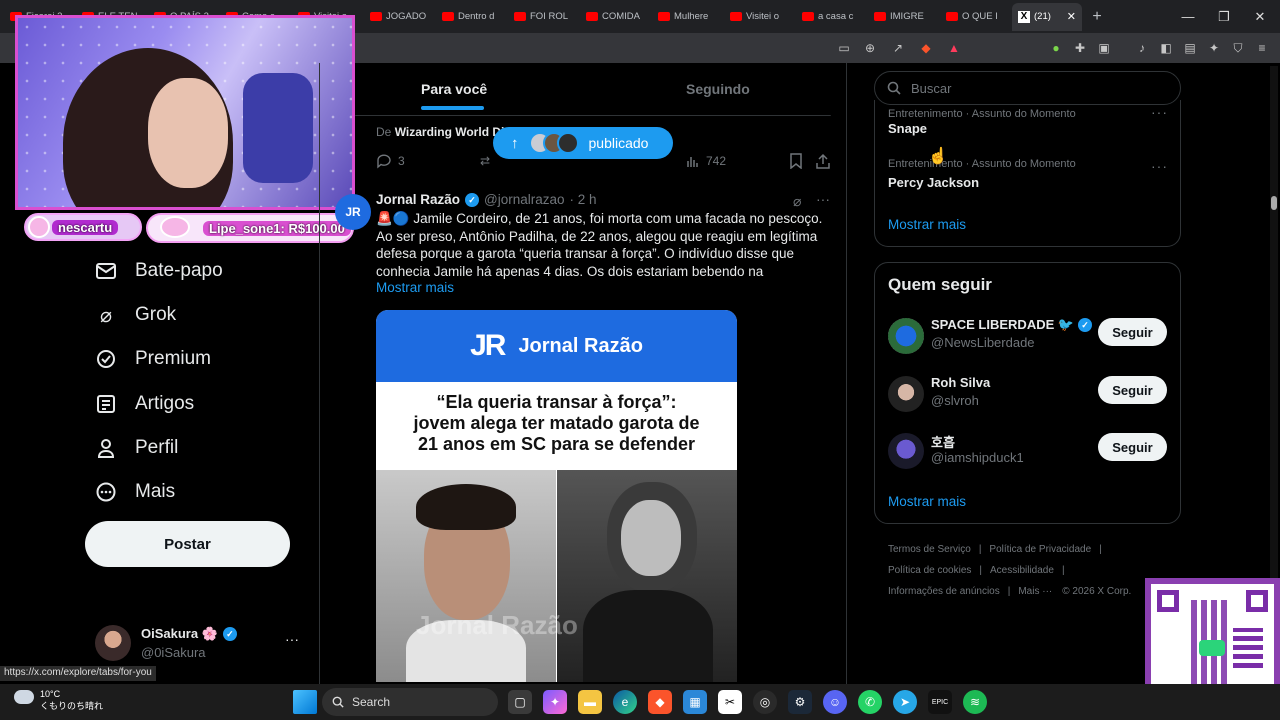 The height and width of the screenshot is (720, 1280). Describe the element at coordinates (832, 17) in the screenshot. I see `browser-tab: a casa c` at that location.